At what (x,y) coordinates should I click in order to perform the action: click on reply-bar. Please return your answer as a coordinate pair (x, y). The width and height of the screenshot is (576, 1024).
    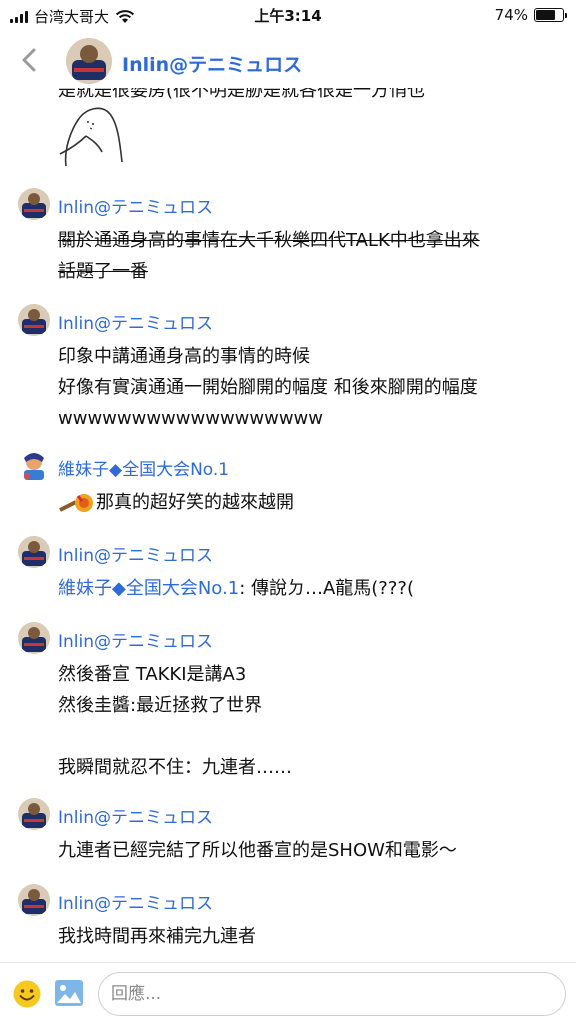
    Looking at the image, I should click on (288, 993).